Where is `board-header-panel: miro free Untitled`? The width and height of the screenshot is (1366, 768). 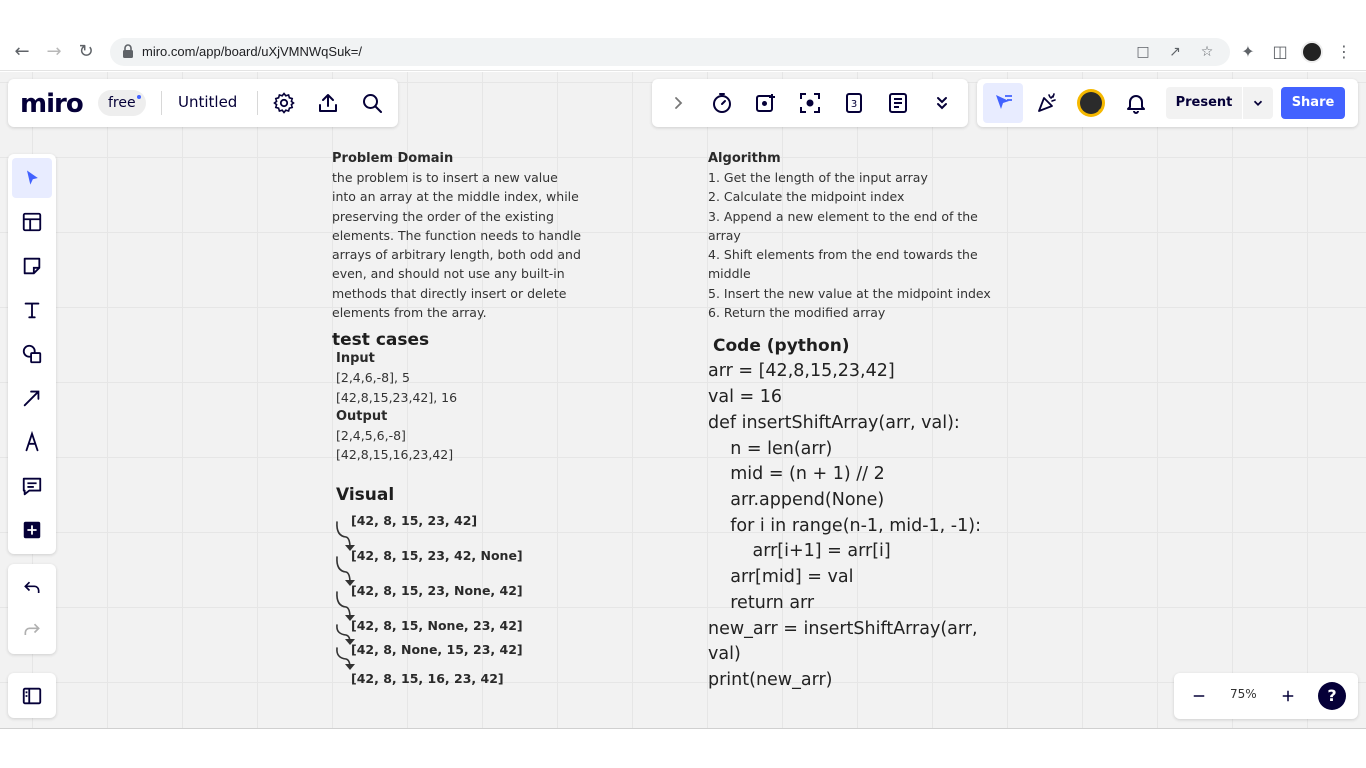 board-header-panel: miro free Untitled is located at coordinates (203, 103).